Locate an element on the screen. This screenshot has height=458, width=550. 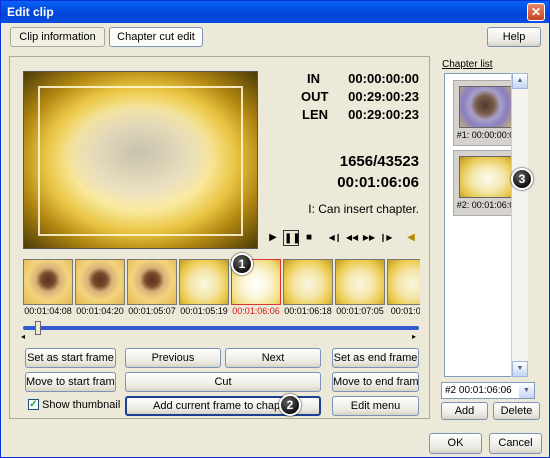
len-value: 00:29:00:23 is located at coordinates (383, 114).